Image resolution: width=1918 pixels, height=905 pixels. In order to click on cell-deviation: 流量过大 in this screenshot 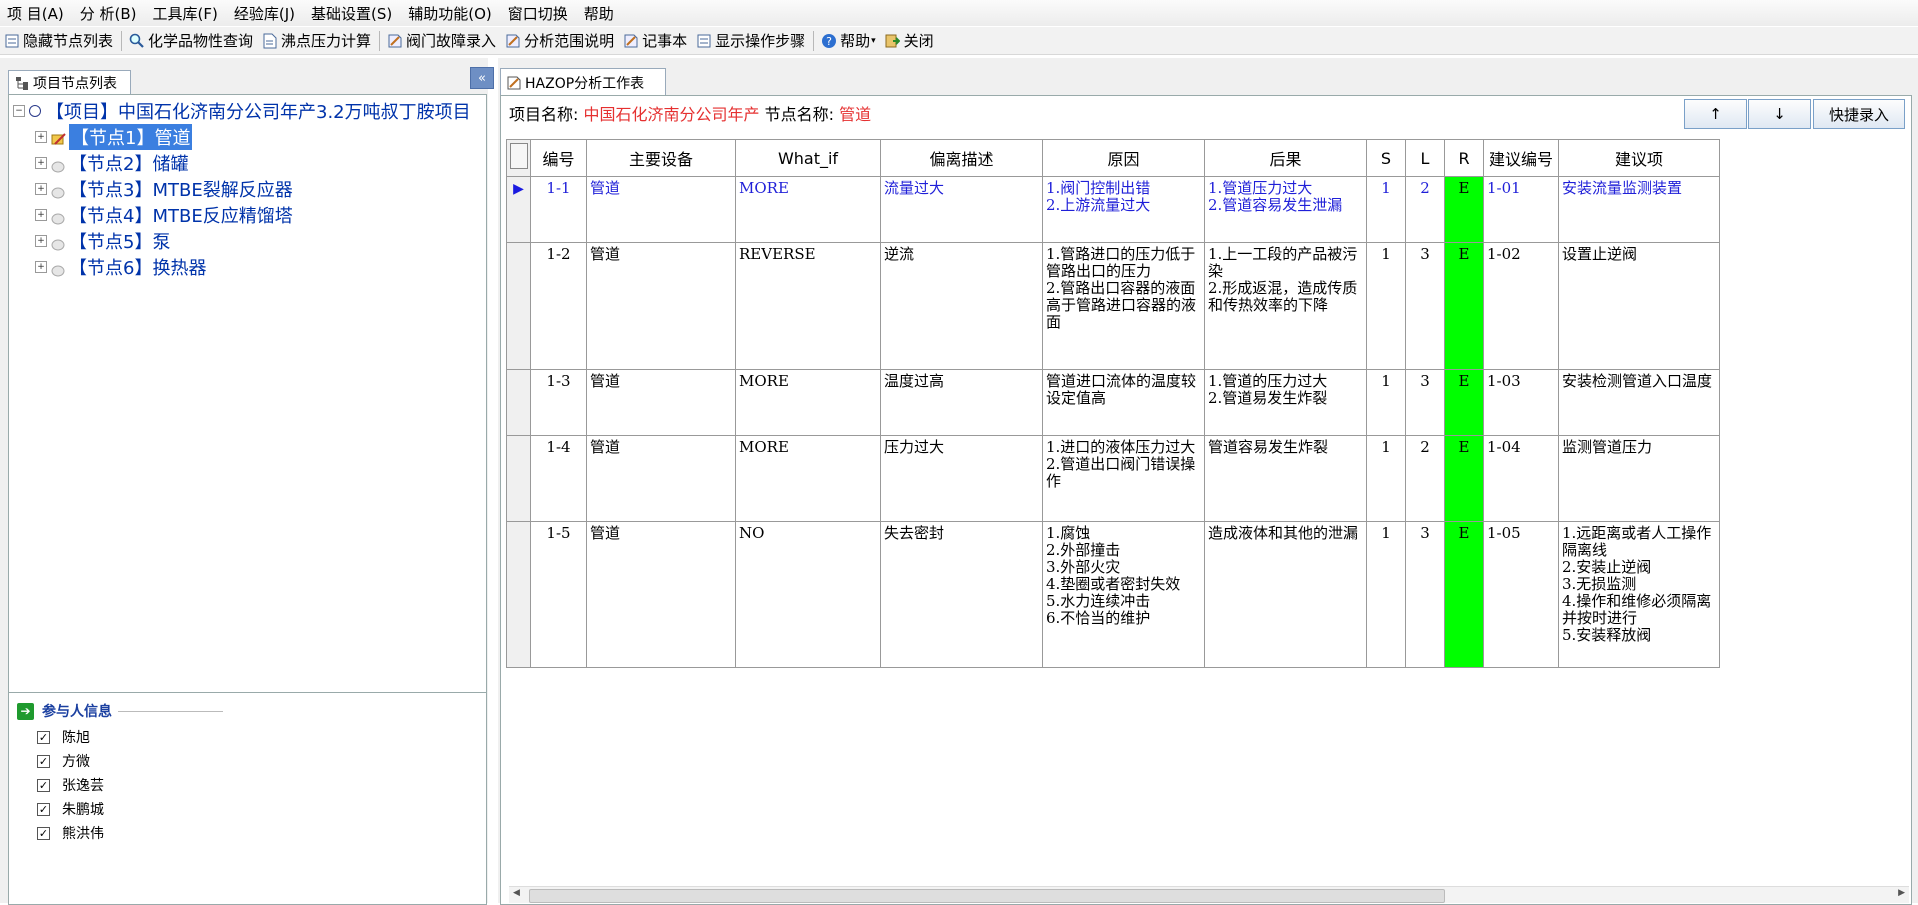, I will do `click(961, 209)`.